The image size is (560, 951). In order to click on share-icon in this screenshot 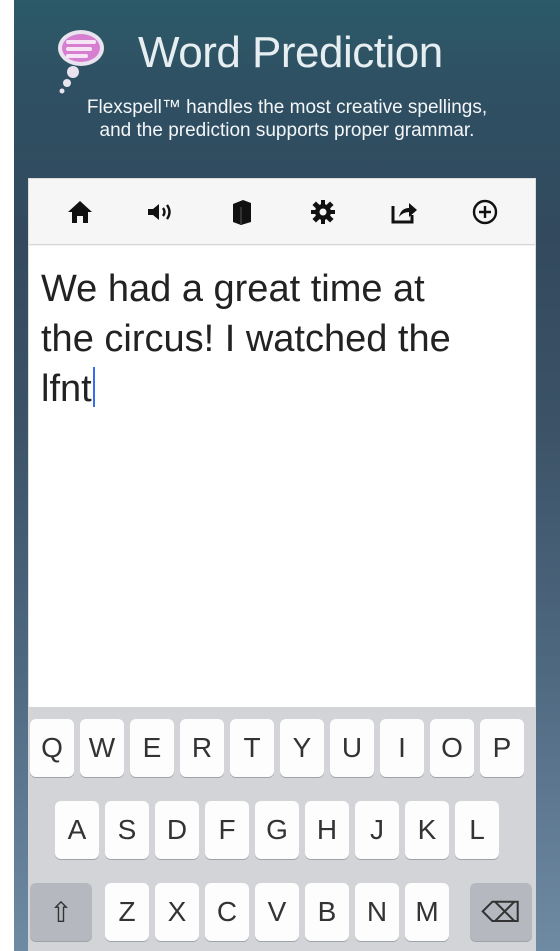, I will do `click(404, 212)`.